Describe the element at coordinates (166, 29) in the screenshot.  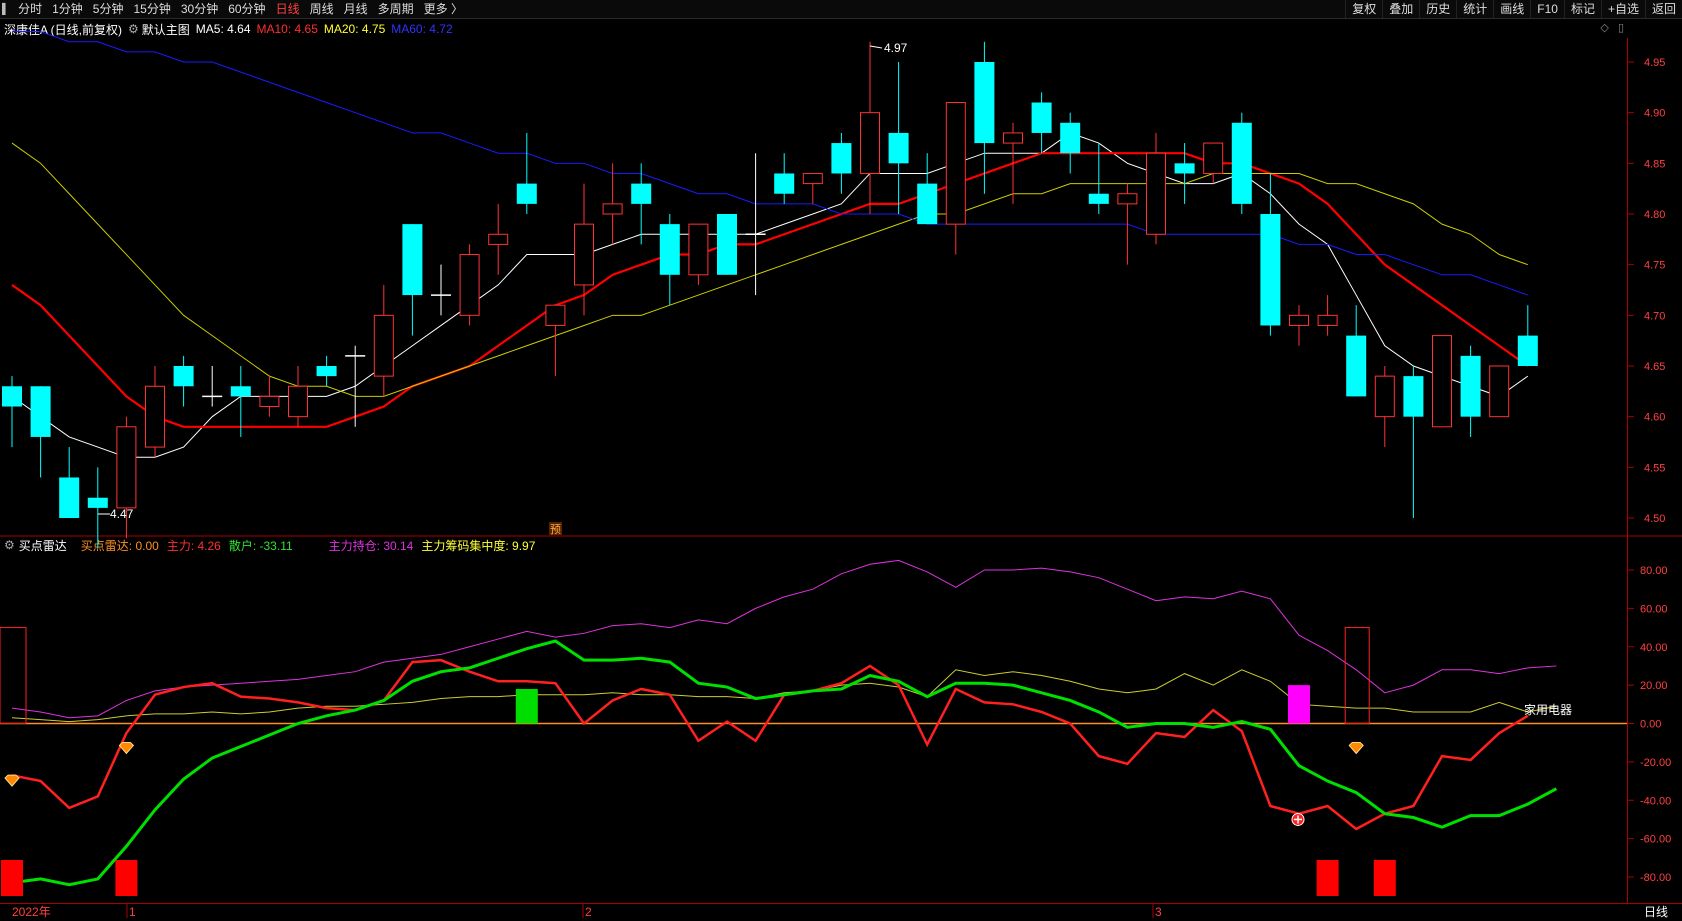
I see `template-name: 默认主图` at that location.